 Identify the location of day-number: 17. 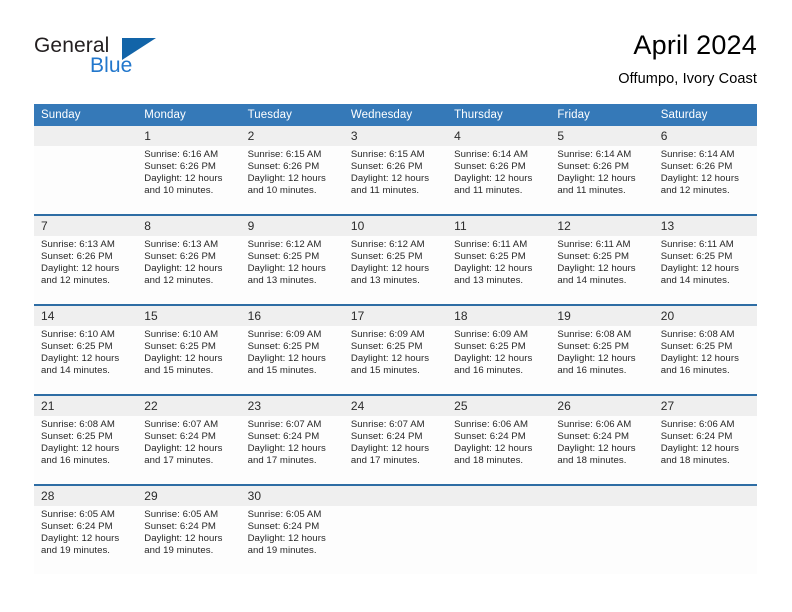
(395, 316).